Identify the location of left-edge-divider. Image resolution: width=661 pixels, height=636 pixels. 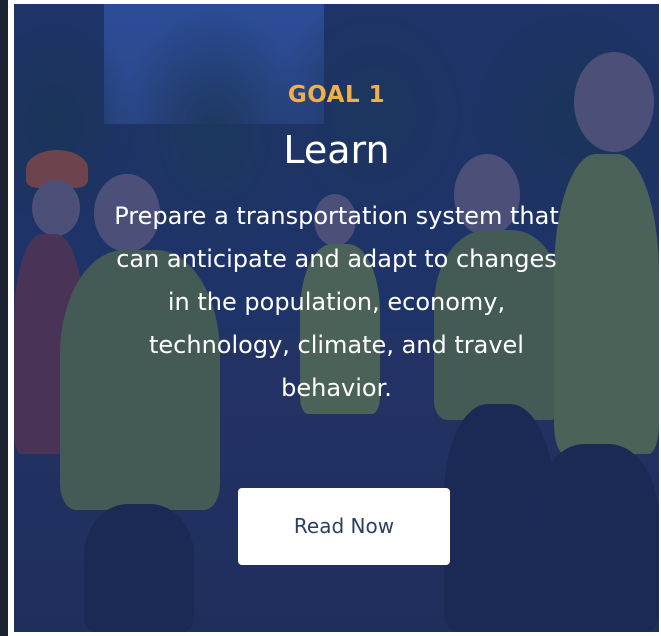
(4, 318).